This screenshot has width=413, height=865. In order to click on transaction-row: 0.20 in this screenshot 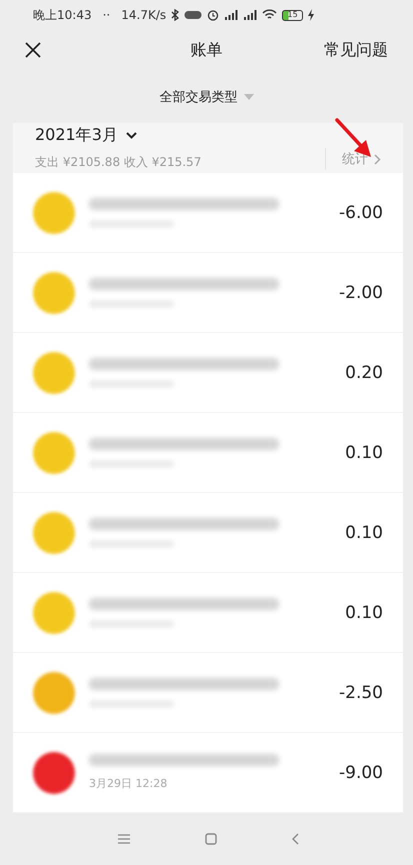, I will do `click(208, 373)`.